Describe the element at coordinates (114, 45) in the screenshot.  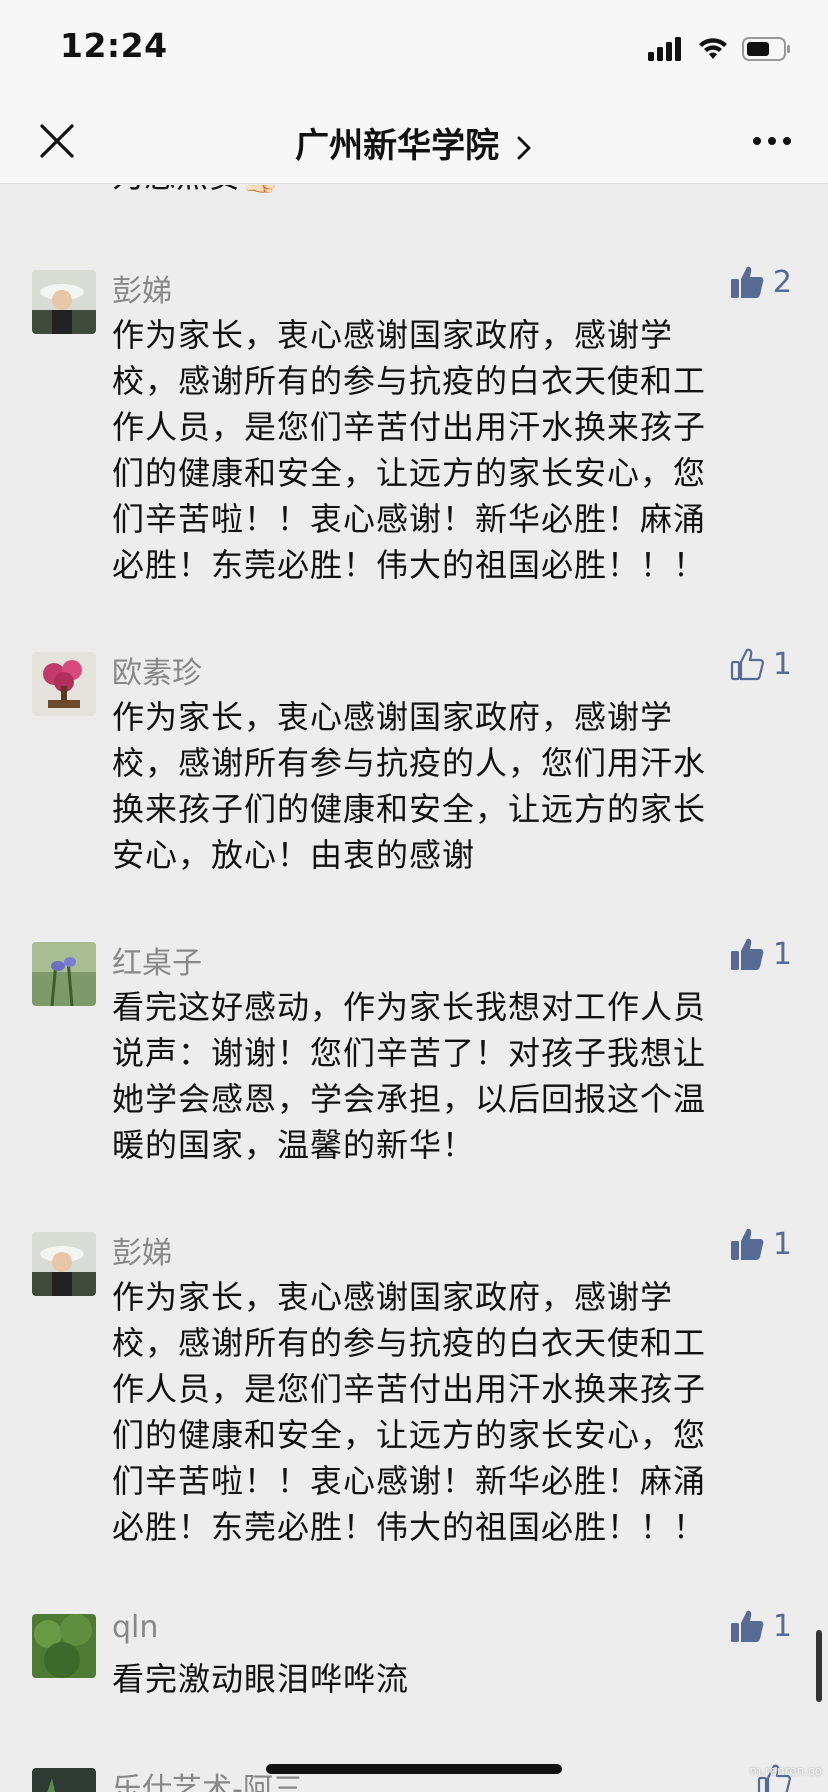
I see `status-time: 12:24` at that location.